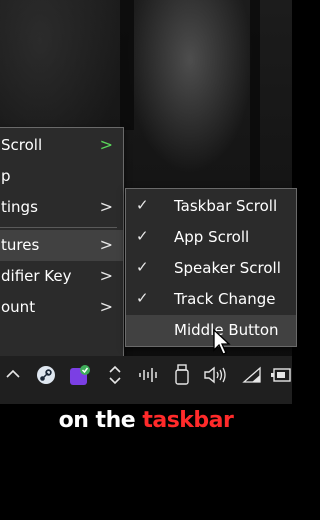 The image size is (320, 520). Describe the element at coordinates (22, 145) in the screenshot. I see `menu-item-label: Scroll` at that location.